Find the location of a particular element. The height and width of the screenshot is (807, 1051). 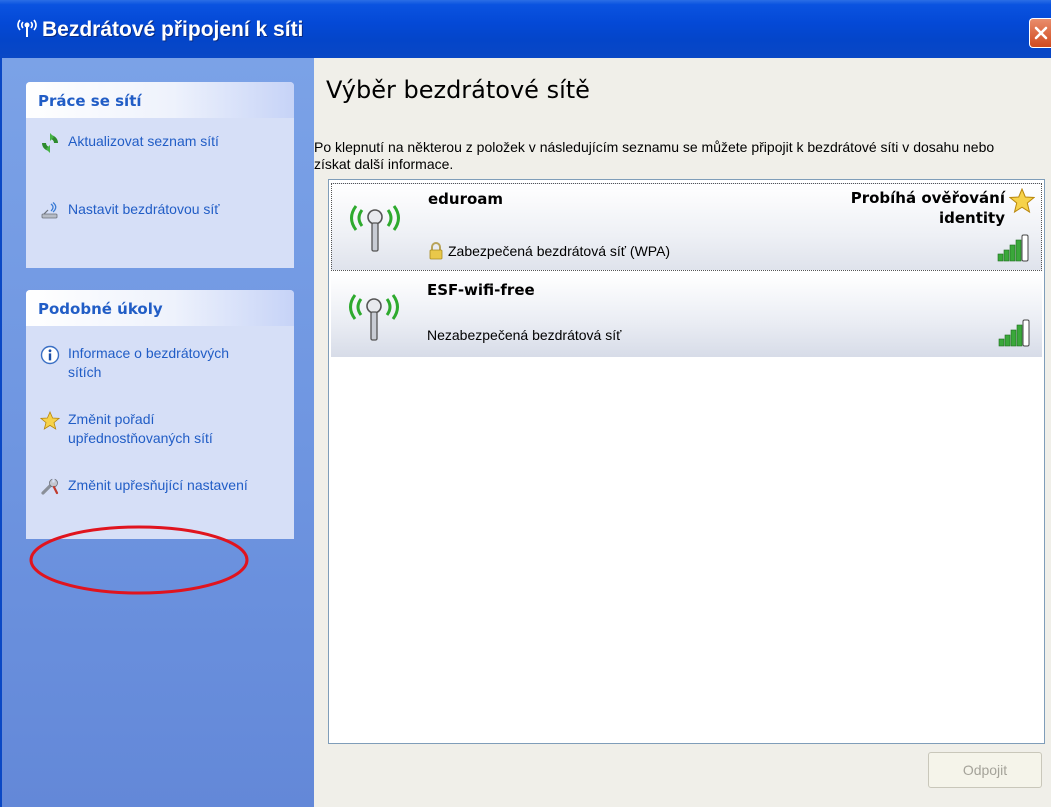

disconnect-button: Odpojit is located at coordinates (985, 770).